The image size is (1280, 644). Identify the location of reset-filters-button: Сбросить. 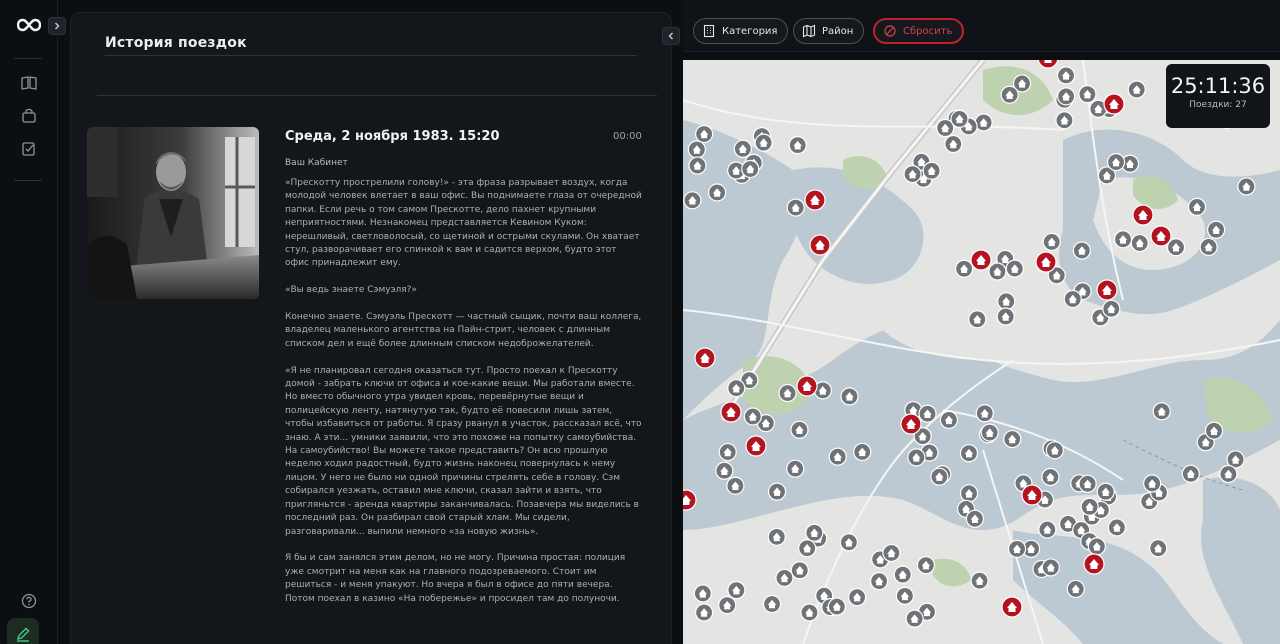
(919, 31).